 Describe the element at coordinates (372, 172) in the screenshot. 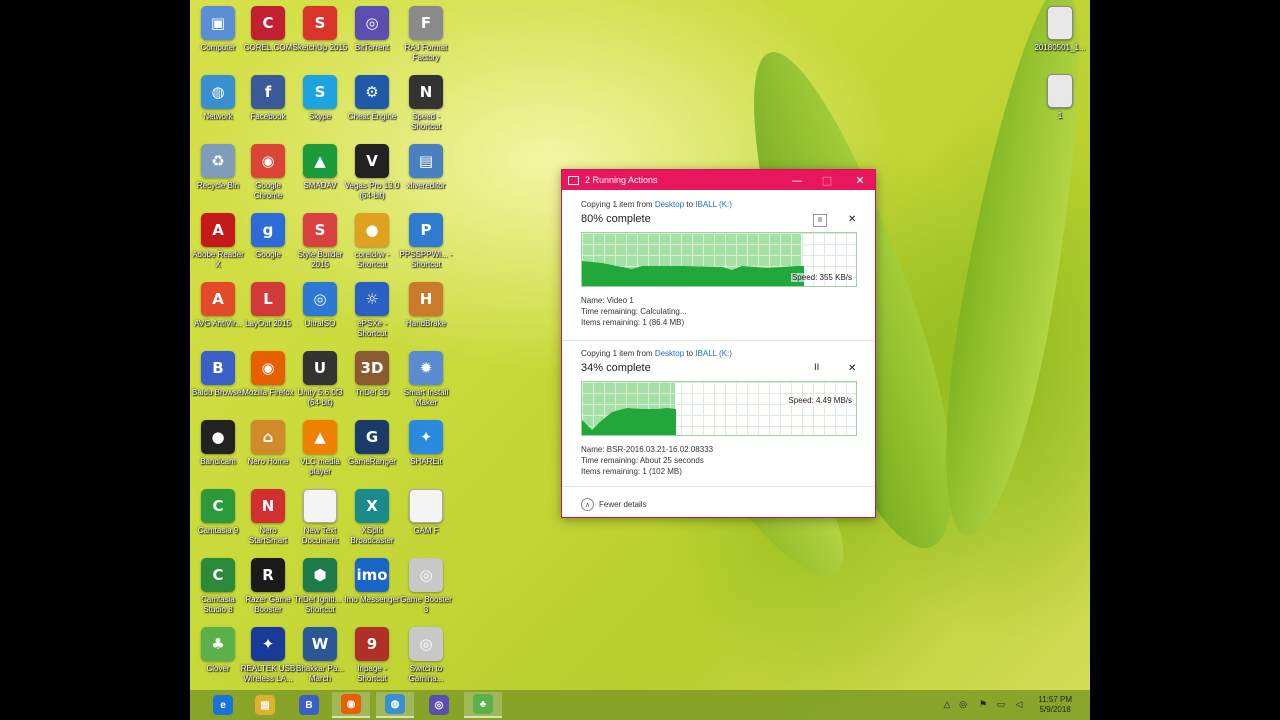

I see `desktop-icon: V Vegas Pro 13.0 (64-bit)` at that location.